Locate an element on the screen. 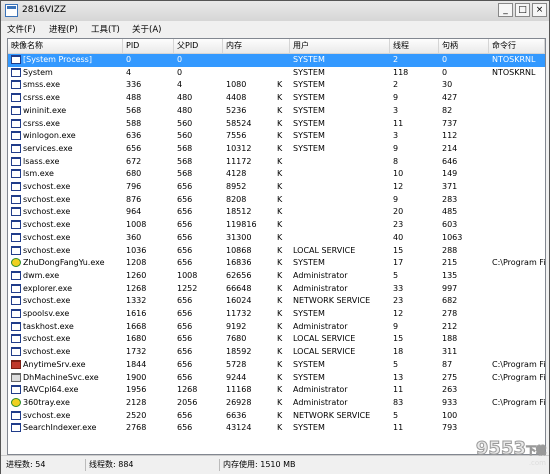  cell-mem: 5728 is located at coordinates (236, 364).